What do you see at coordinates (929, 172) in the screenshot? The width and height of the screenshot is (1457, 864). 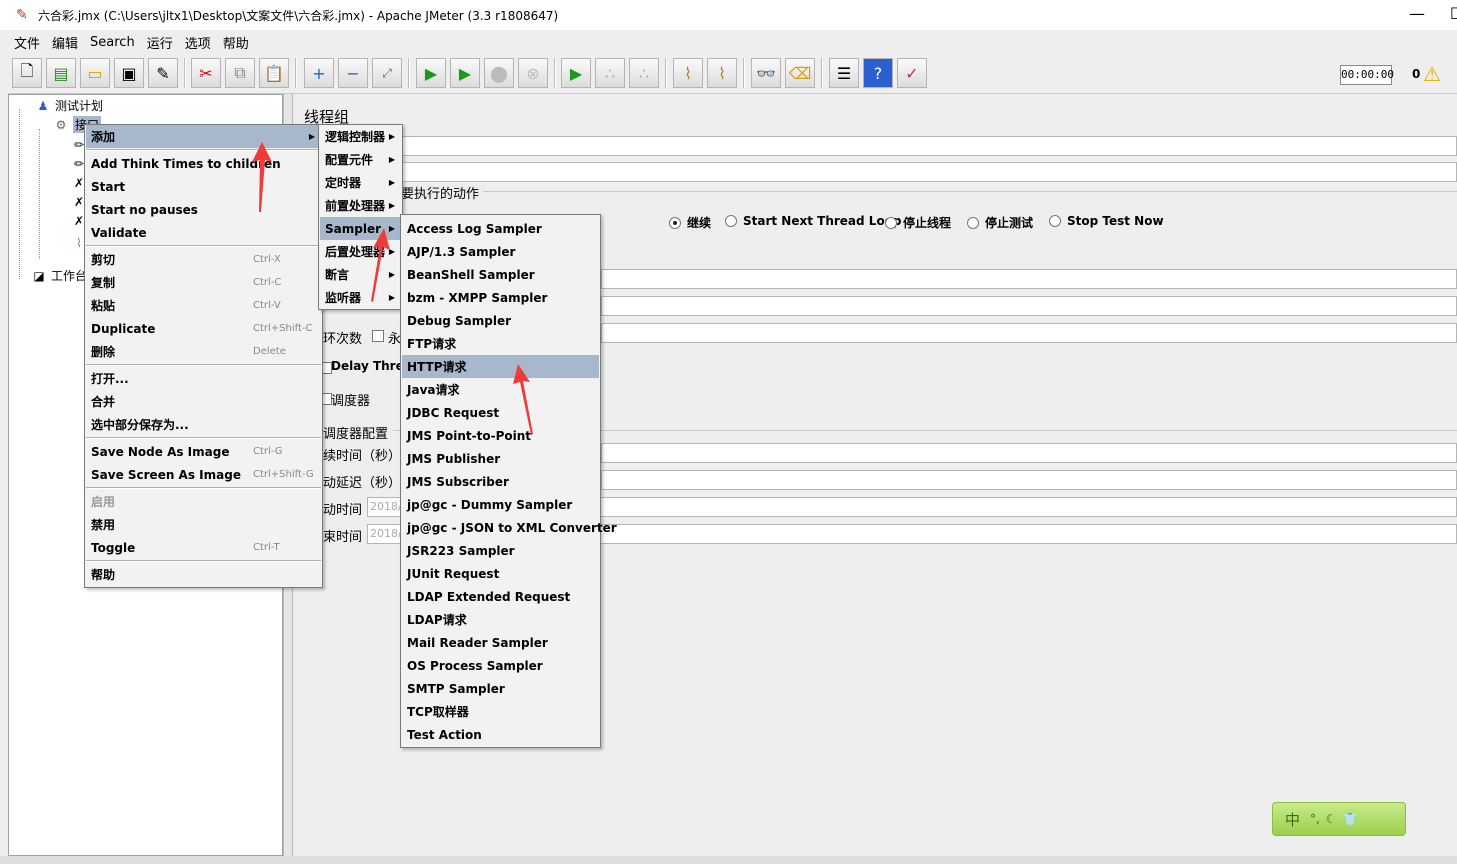 I see `comments-field` at bounding box center [929, 172].